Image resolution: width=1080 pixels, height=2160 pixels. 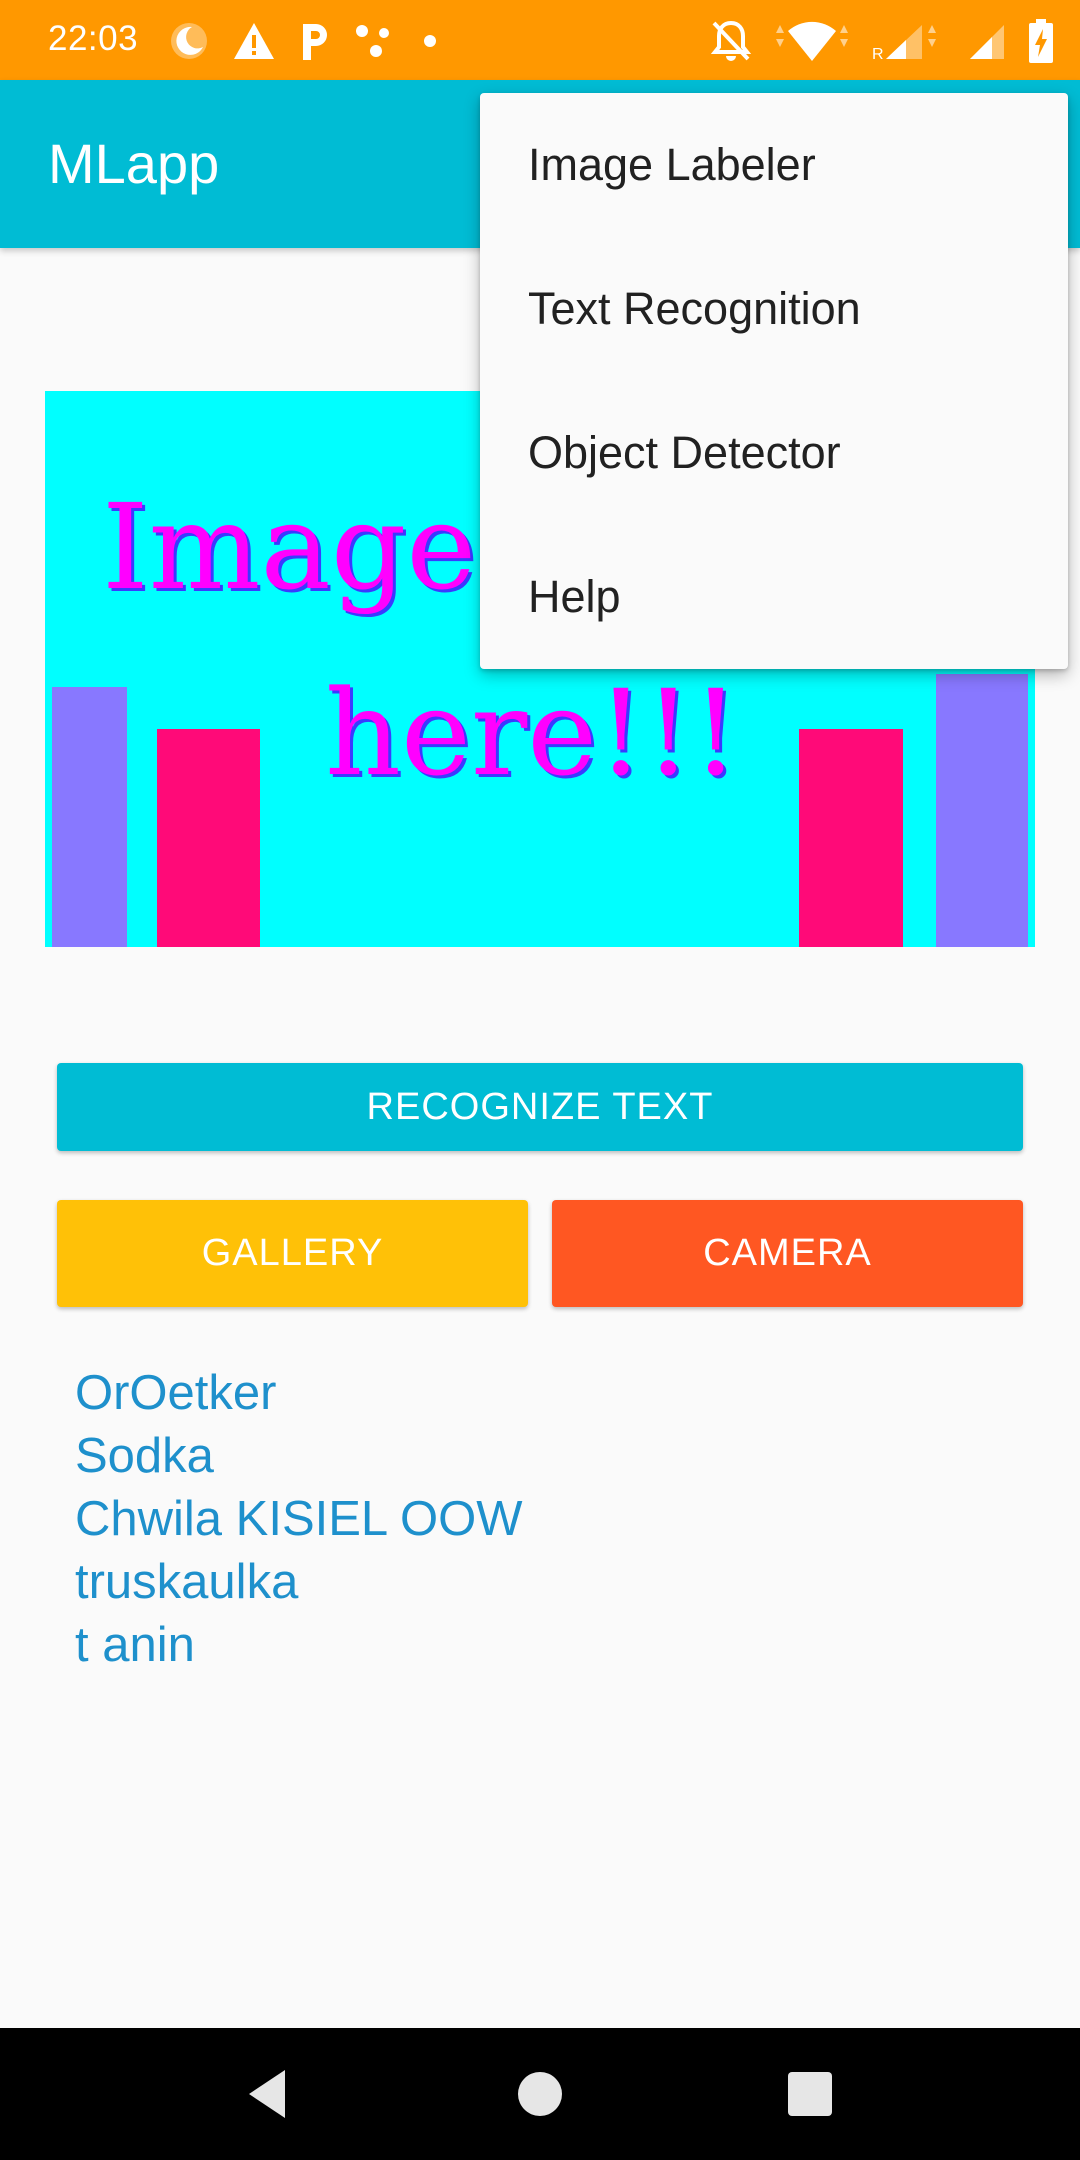 I want to click on dot-icon, so click(x=430, y=41).